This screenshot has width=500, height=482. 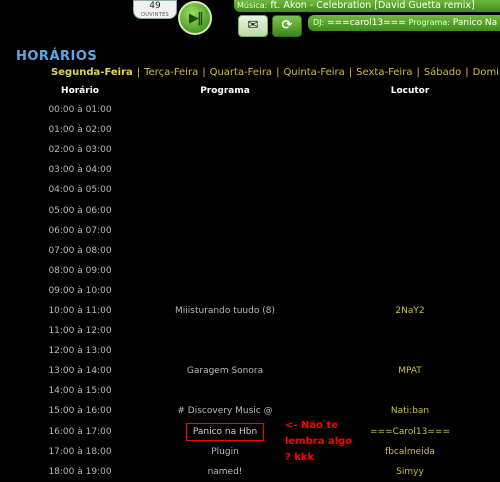 What do you see at coordinates (171, 72) in the screenshot?
I see `weekday-link: Terça-Feira` at bounding box center [171, 72].